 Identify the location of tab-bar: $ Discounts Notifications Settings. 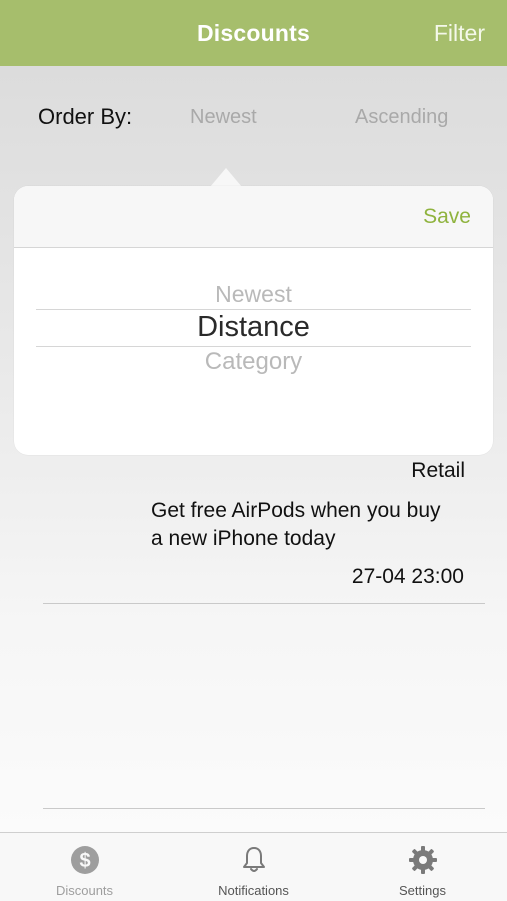
(253, 866).